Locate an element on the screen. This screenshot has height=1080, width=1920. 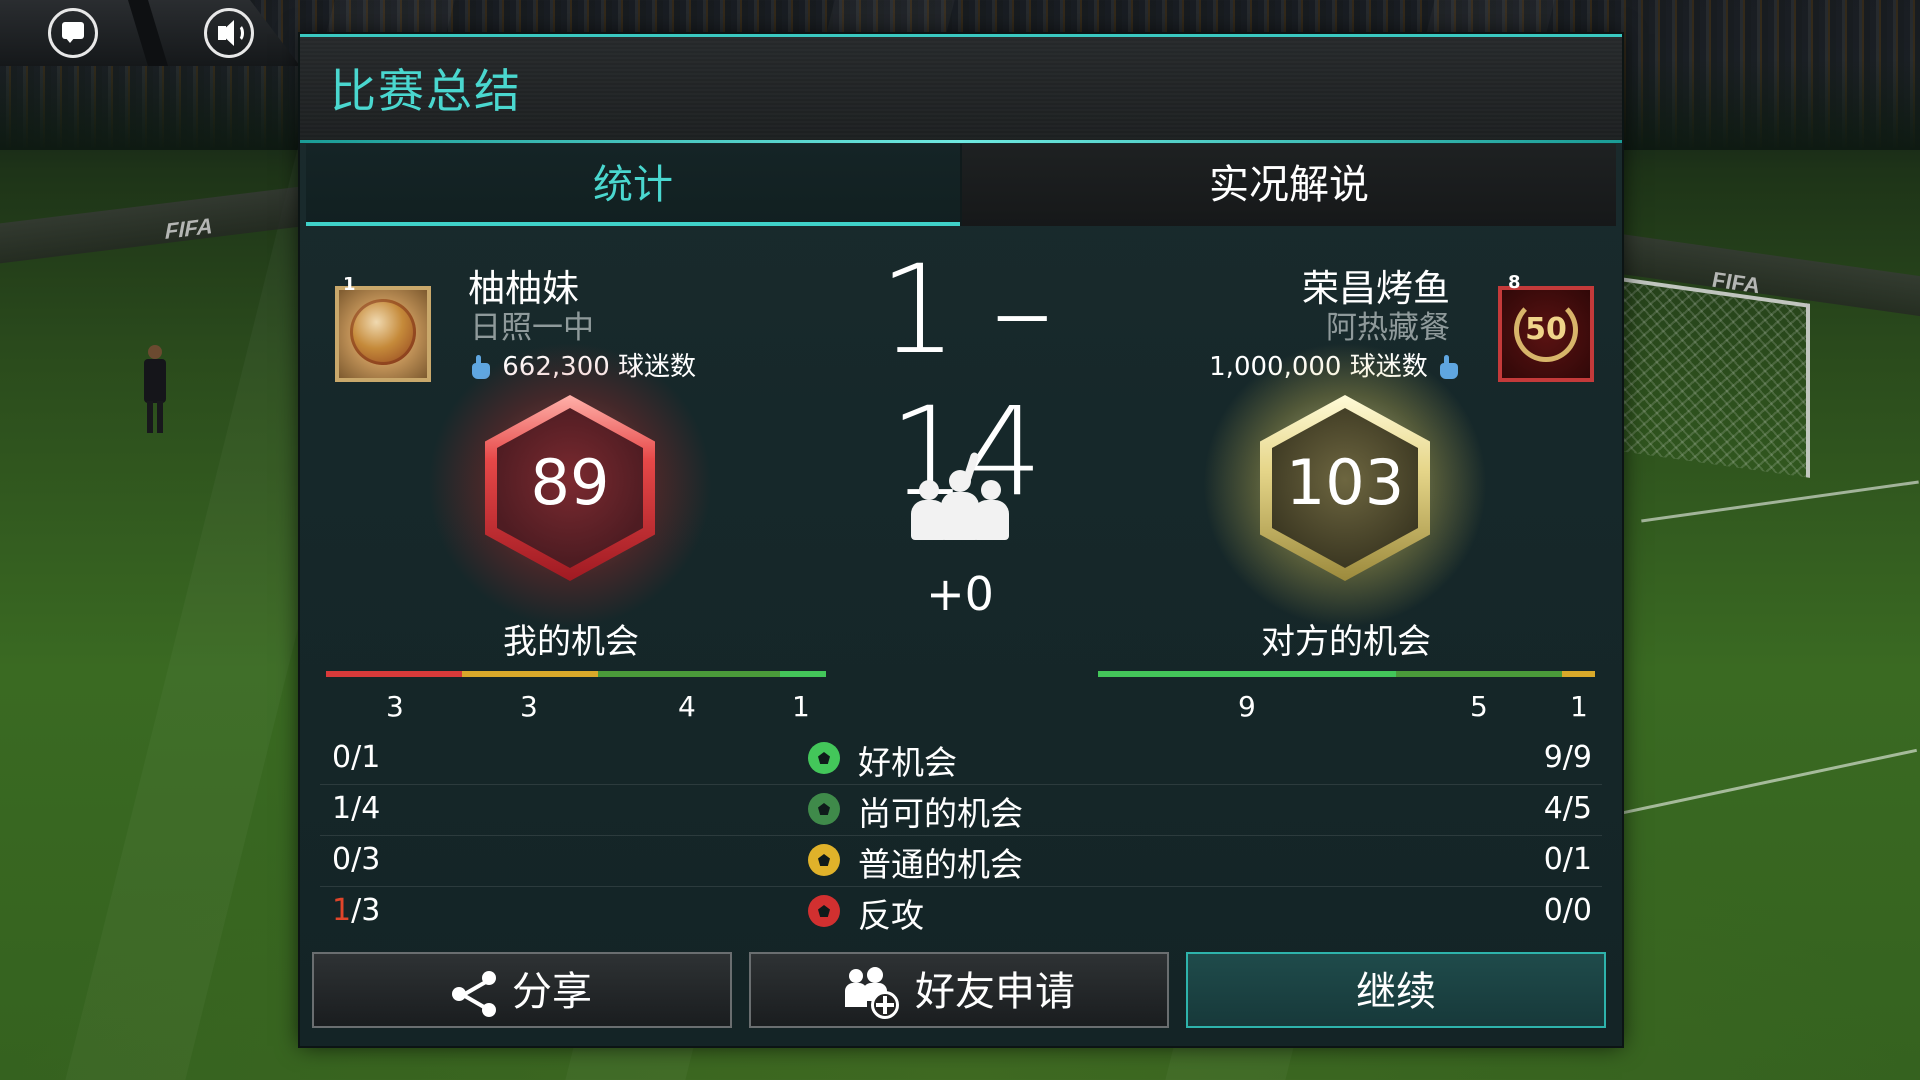
ad-board-left is located at coordinates (150, 225).